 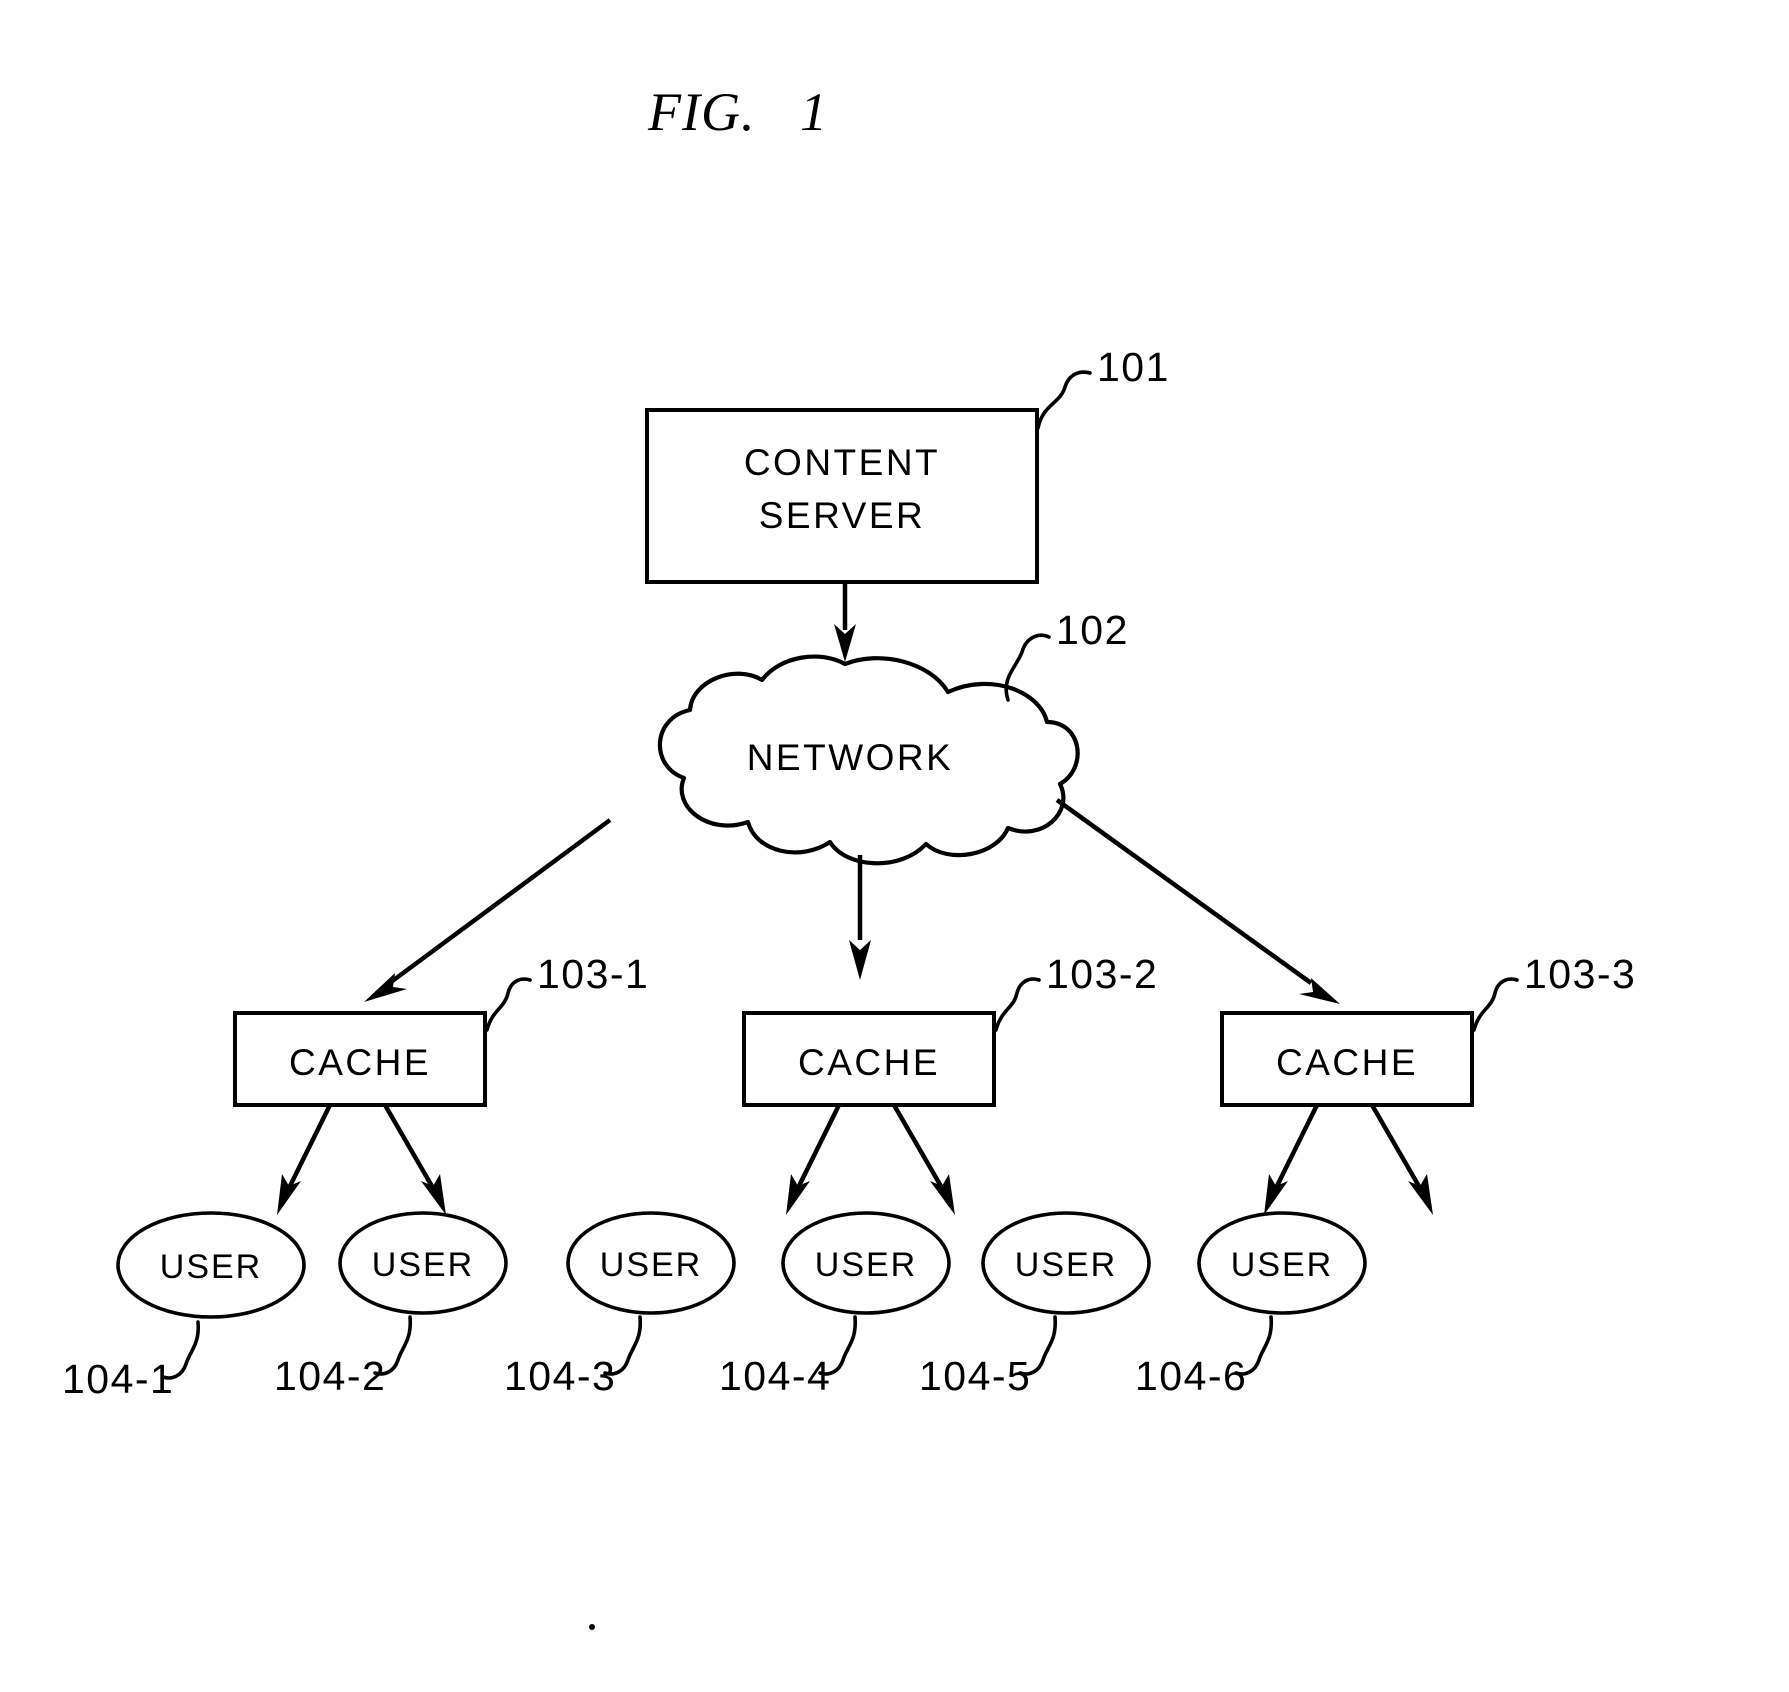 What do you see at coordinates (1102, 974) in the screenshot?
I see `cache-ref-number-2: 103-2` at bounding box center [1102, 974].